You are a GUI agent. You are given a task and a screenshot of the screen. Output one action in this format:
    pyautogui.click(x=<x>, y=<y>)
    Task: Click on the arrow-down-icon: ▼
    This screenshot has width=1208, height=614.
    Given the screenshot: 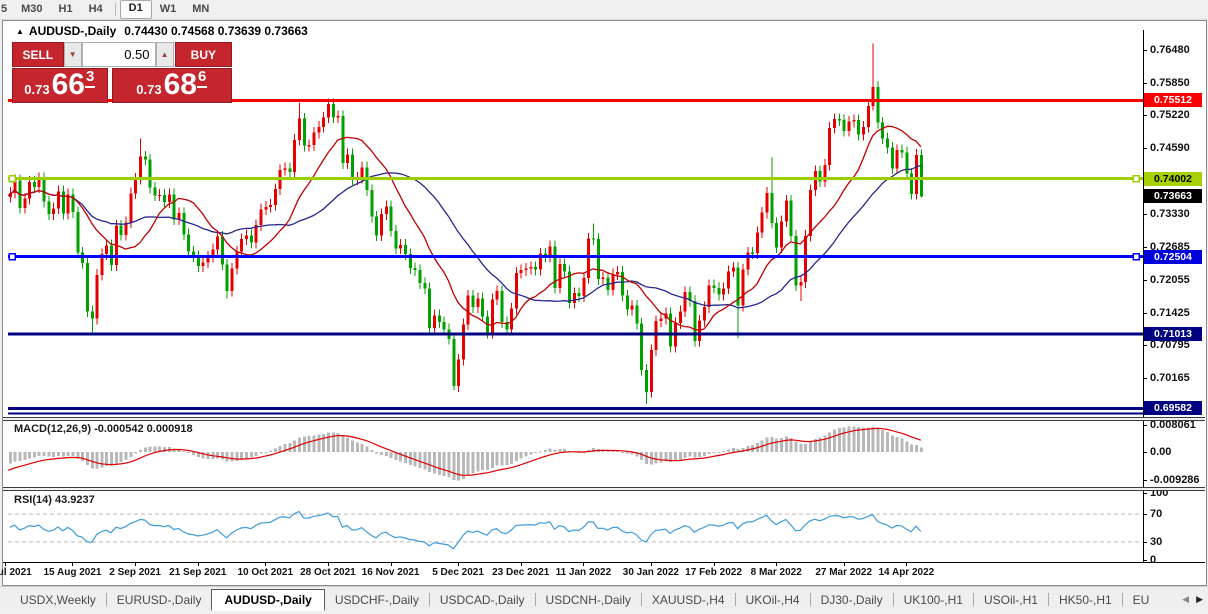 What is the action you would take?
    pyautogui.click(x=72, y=54)
    